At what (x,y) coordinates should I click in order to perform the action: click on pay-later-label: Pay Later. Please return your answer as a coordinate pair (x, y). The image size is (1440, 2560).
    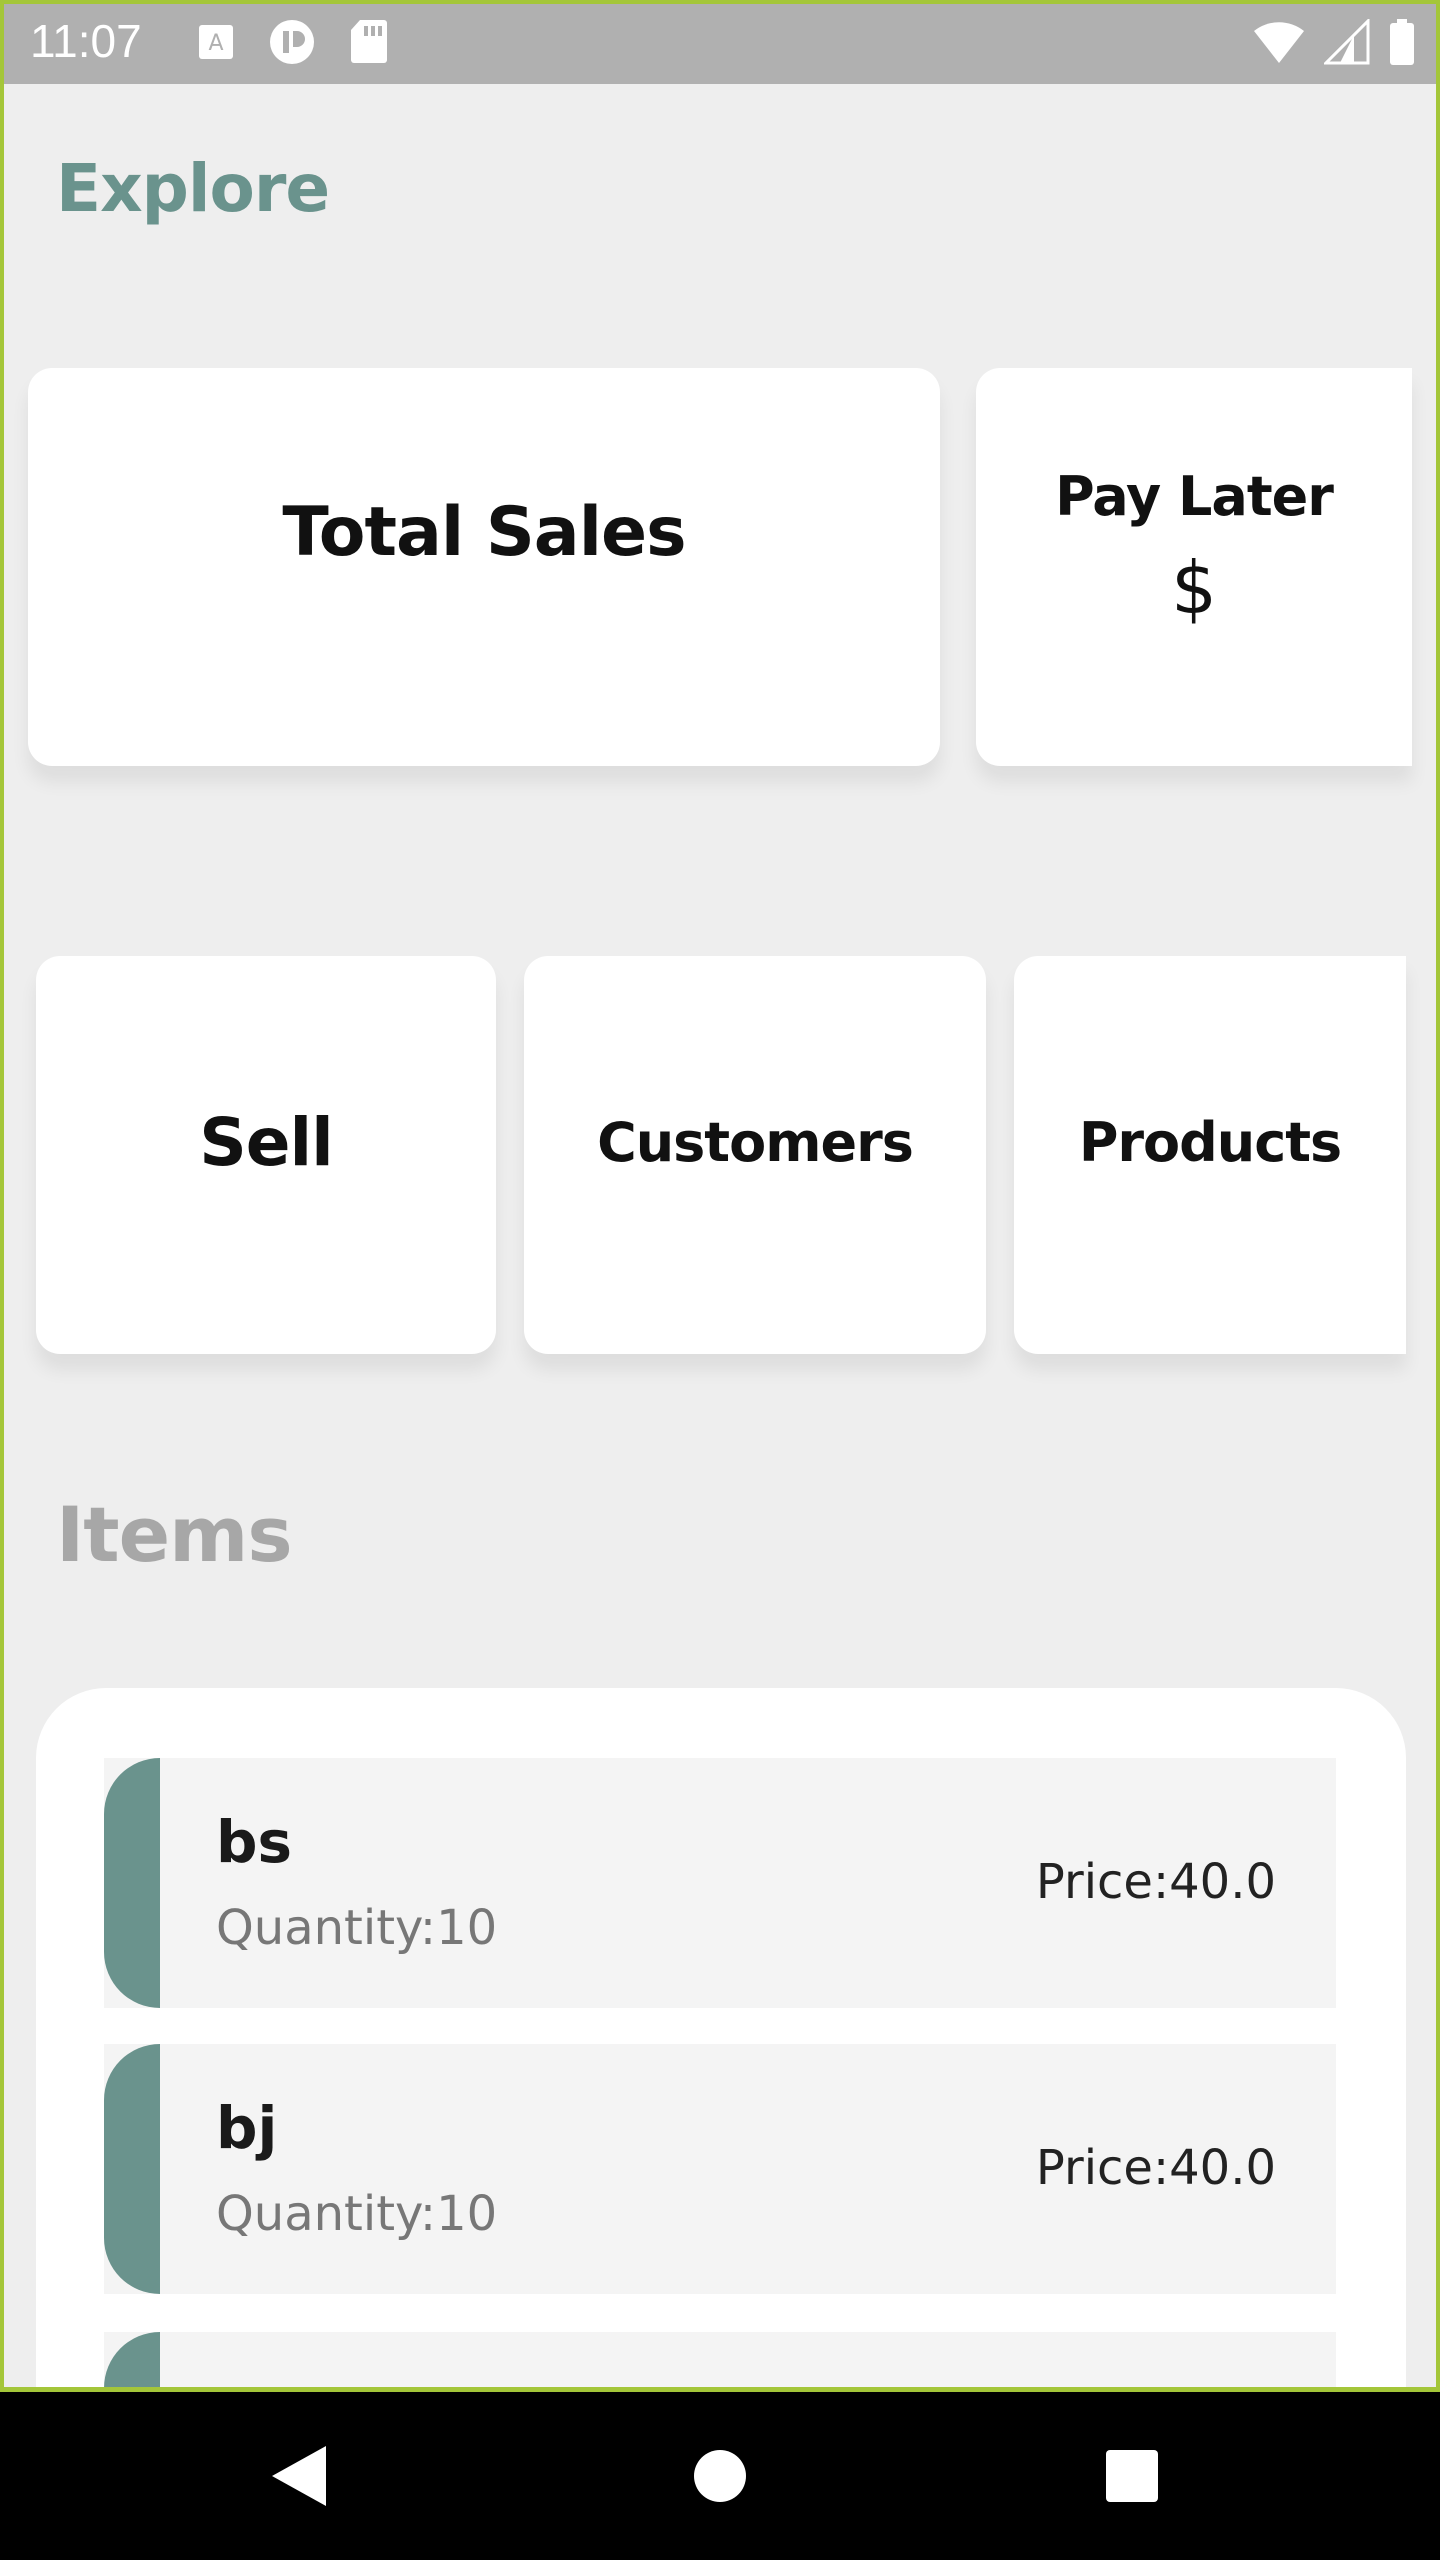
    Looking at the image, I should click on (1194, 496).